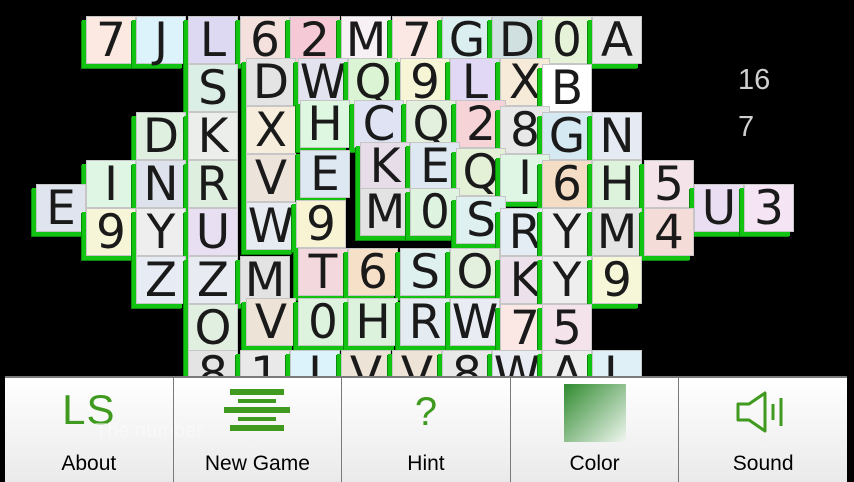  What do you see at coordinates (481, 124) in the screenshot?
I see `mahjong-tile: 2` at bounding box center [481, 124].